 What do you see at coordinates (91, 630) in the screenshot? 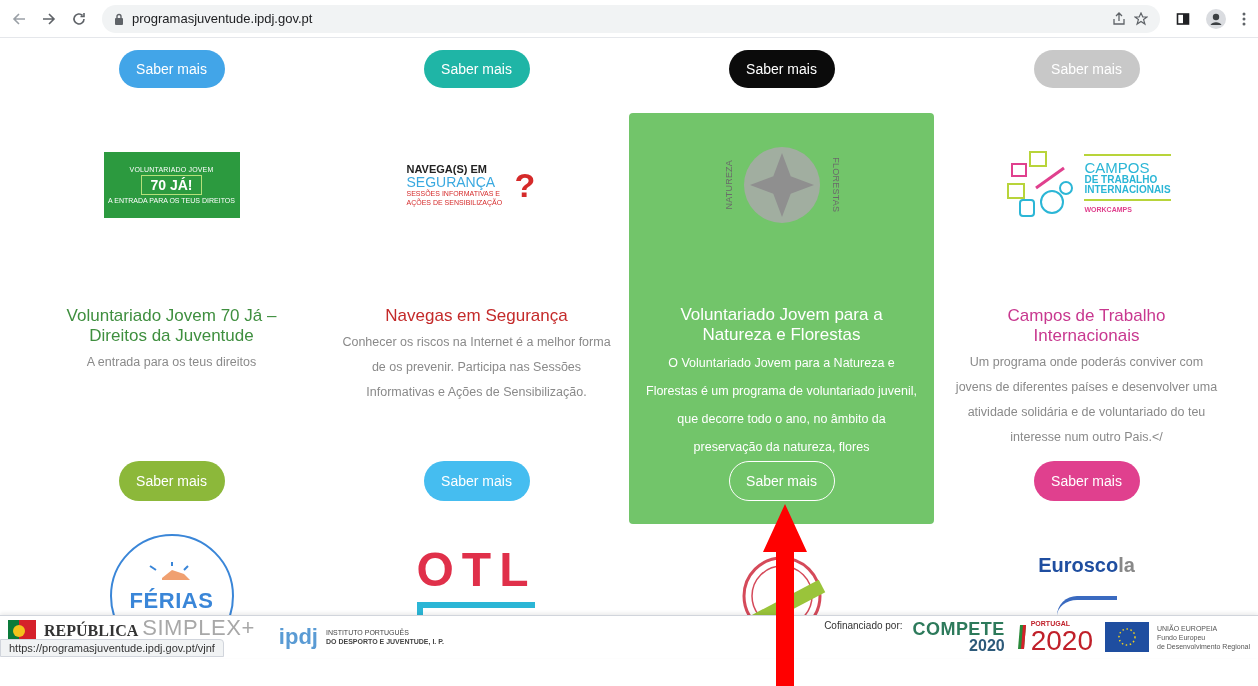
I see `republica-logo-text: REPÚBLICA` at bounding box center [91, 630].